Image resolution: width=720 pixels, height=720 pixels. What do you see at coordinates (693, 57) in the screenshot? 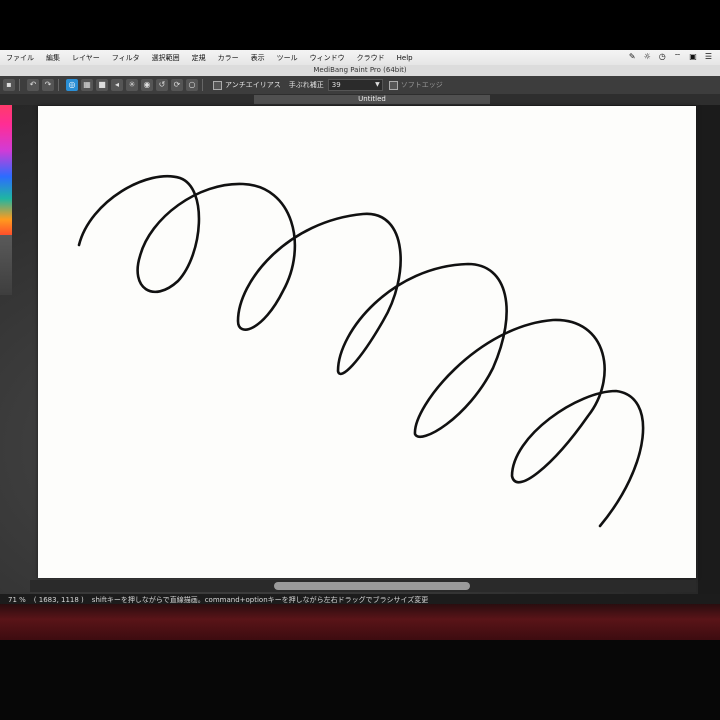
I see `keyboard-icon: ▣` at bounding box center [693, 57].